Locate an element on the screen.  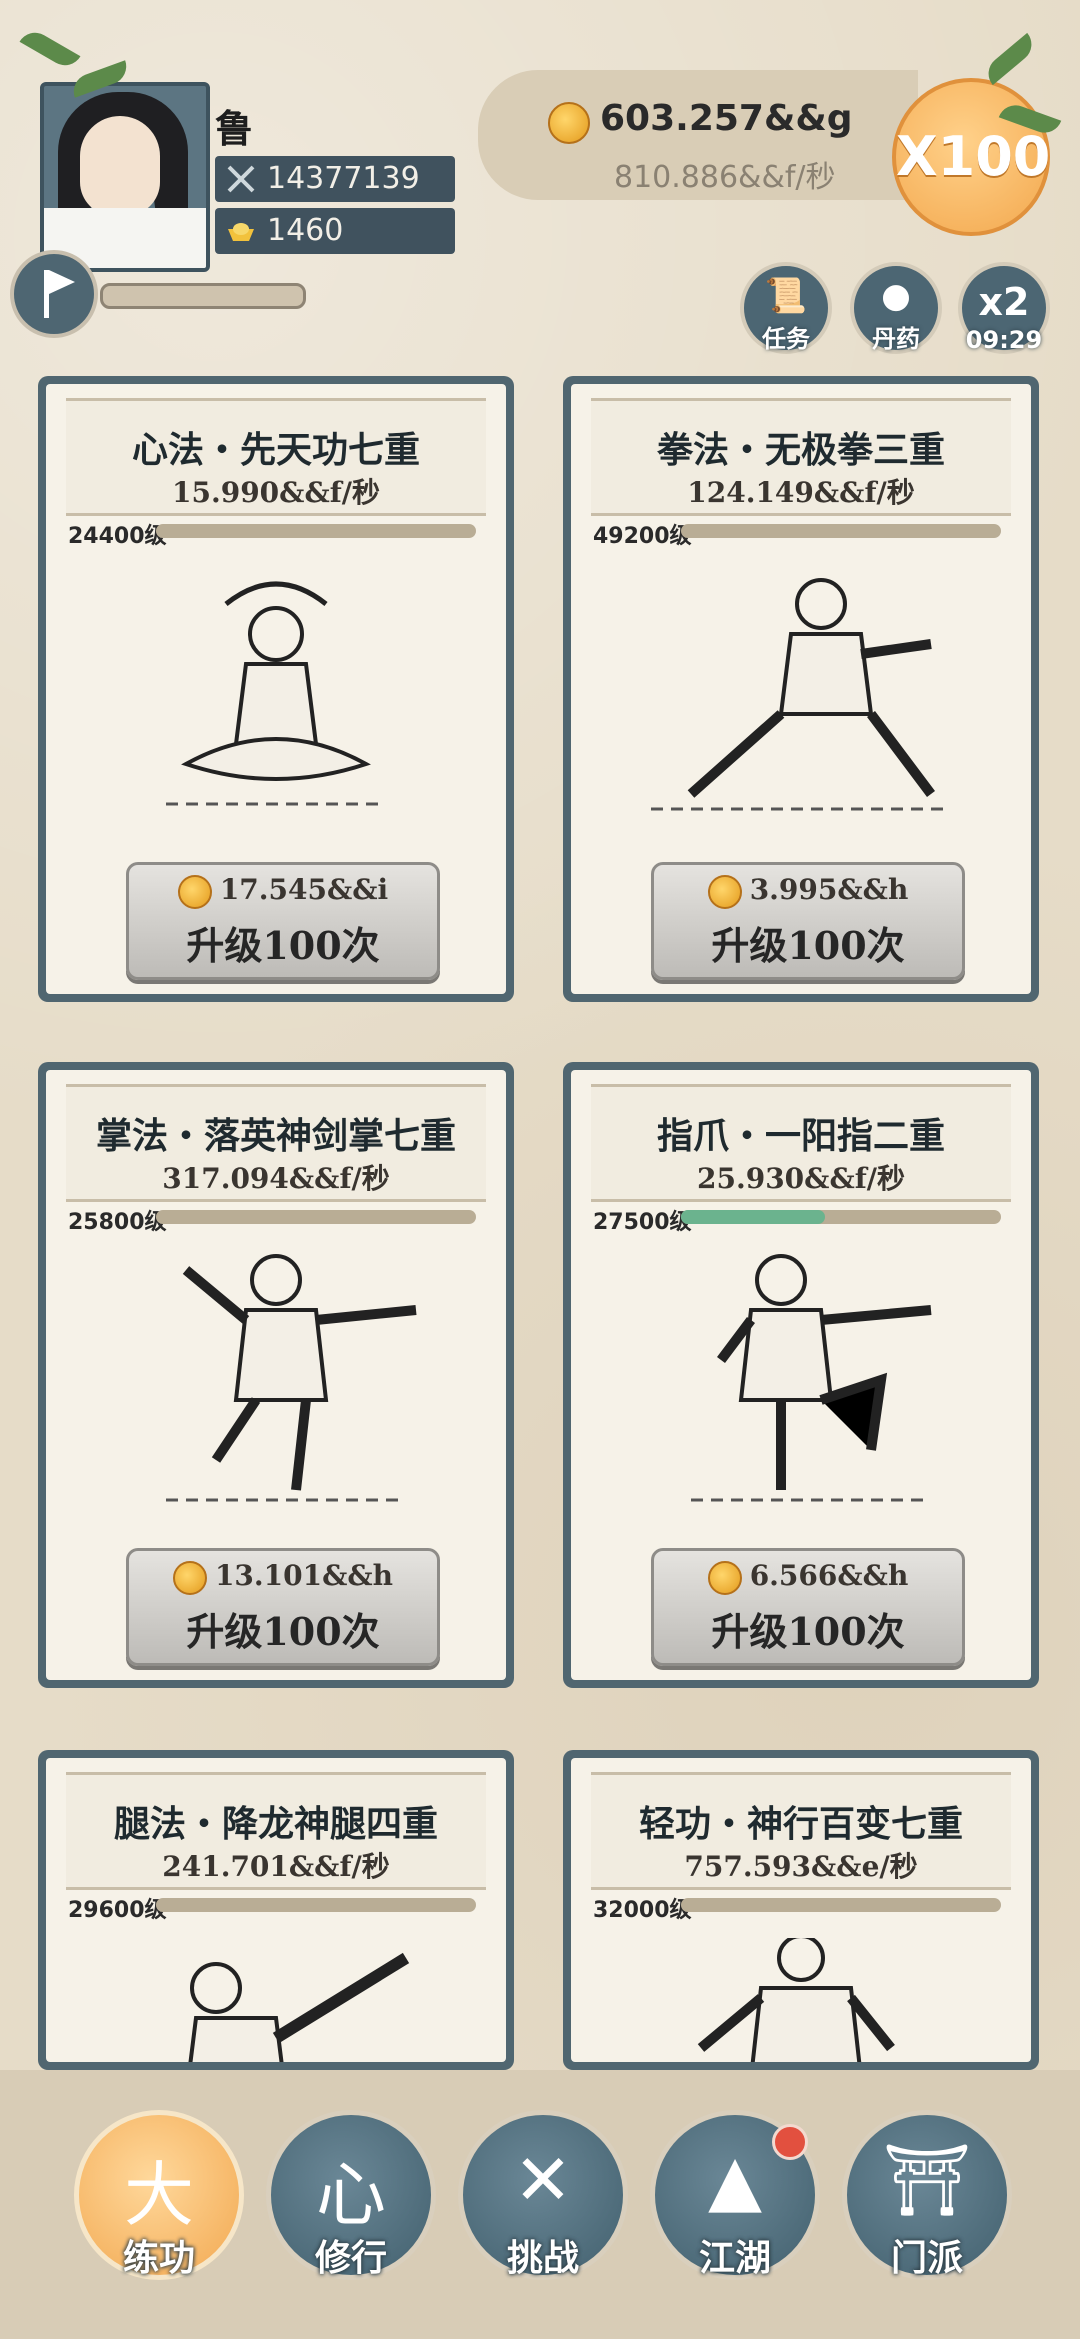
boost-button: x2 09:29 is located at coordinates (1004, 308).